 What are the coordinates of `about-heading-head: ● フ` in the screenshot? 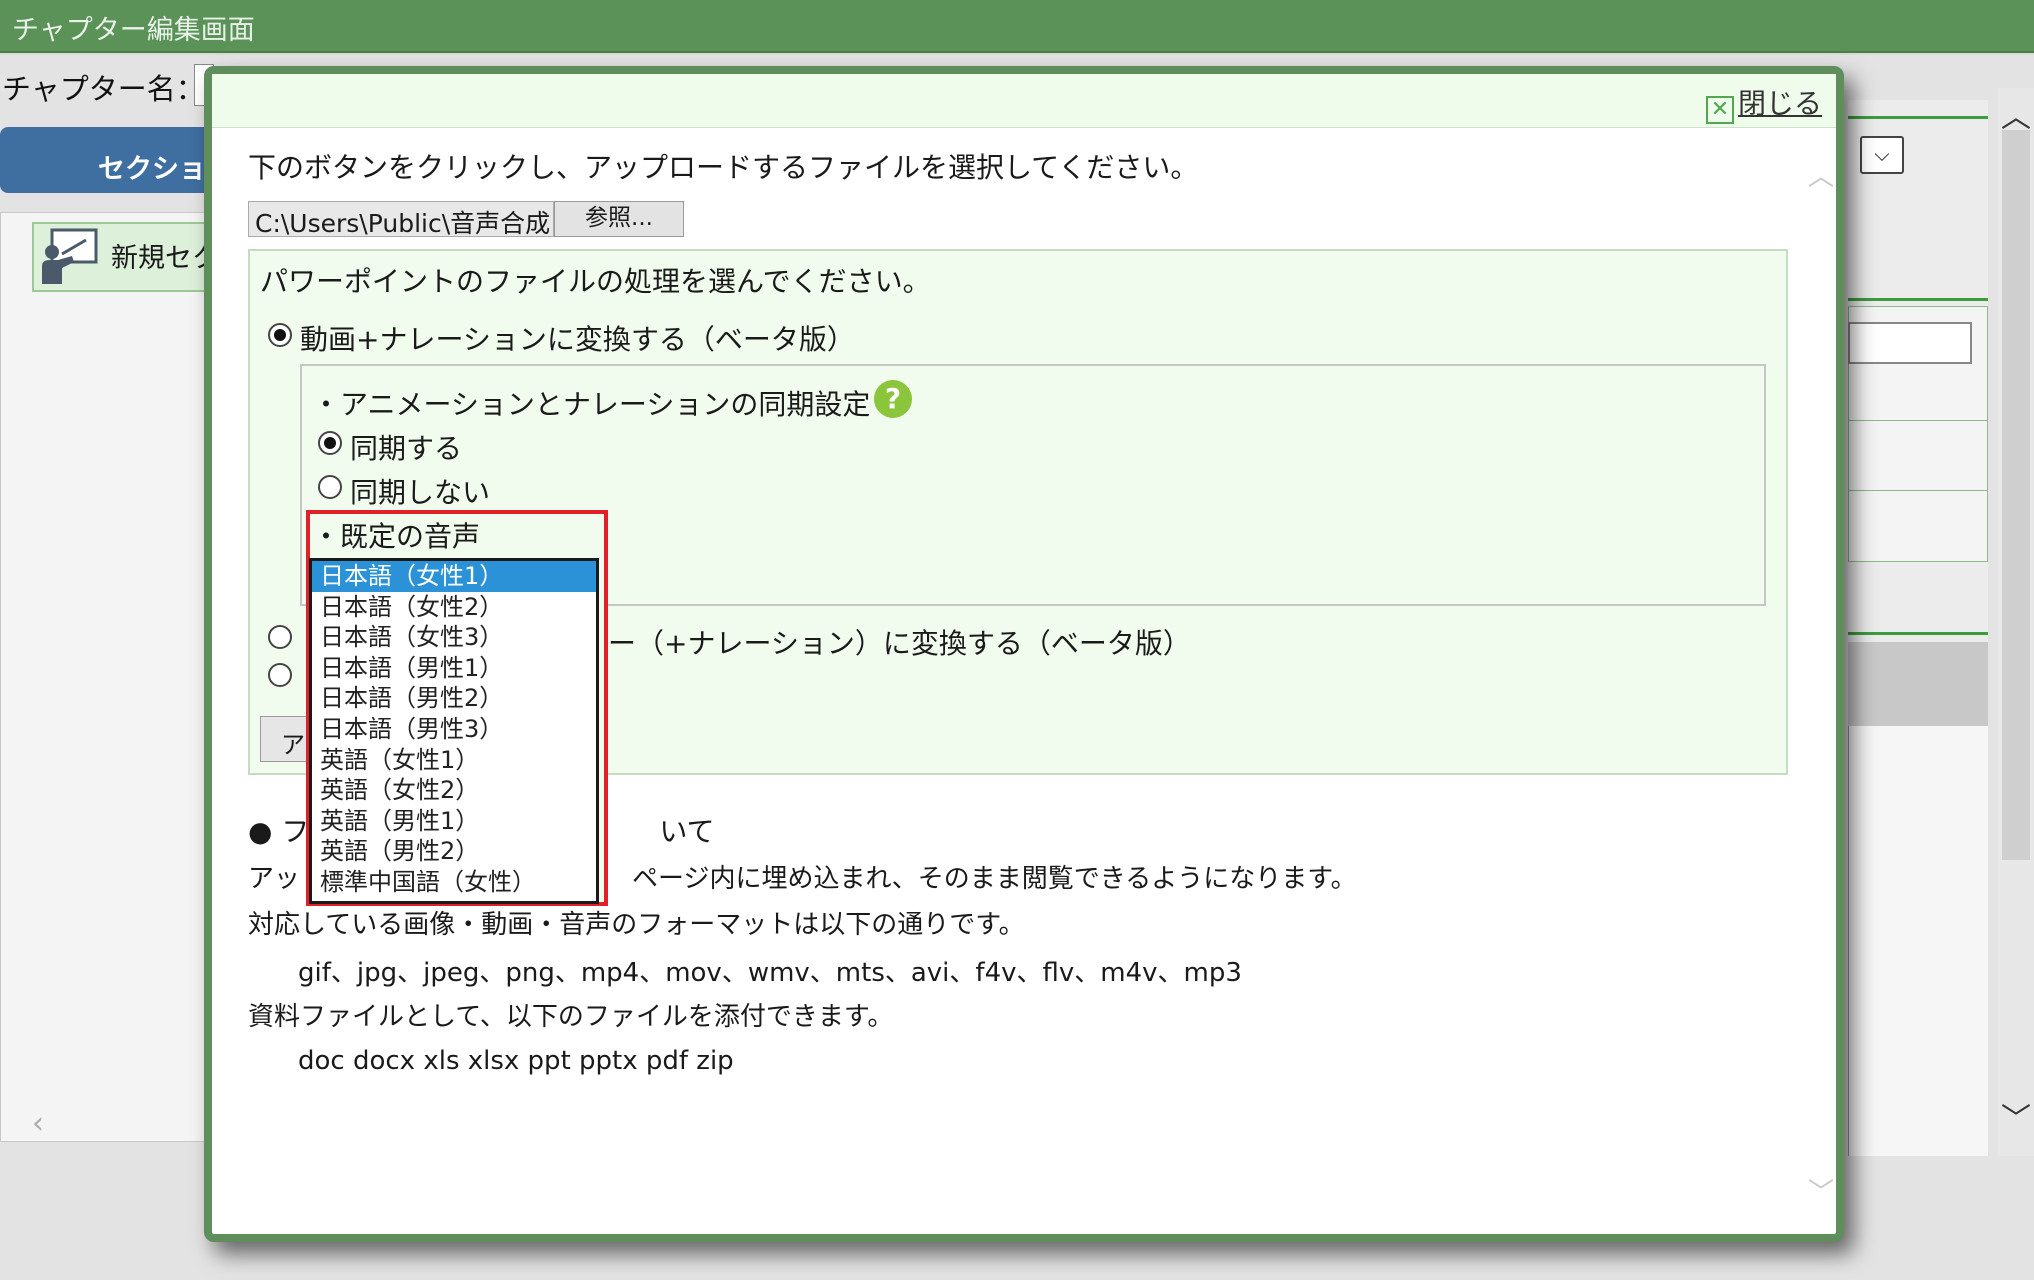 It's located at (279, 831).